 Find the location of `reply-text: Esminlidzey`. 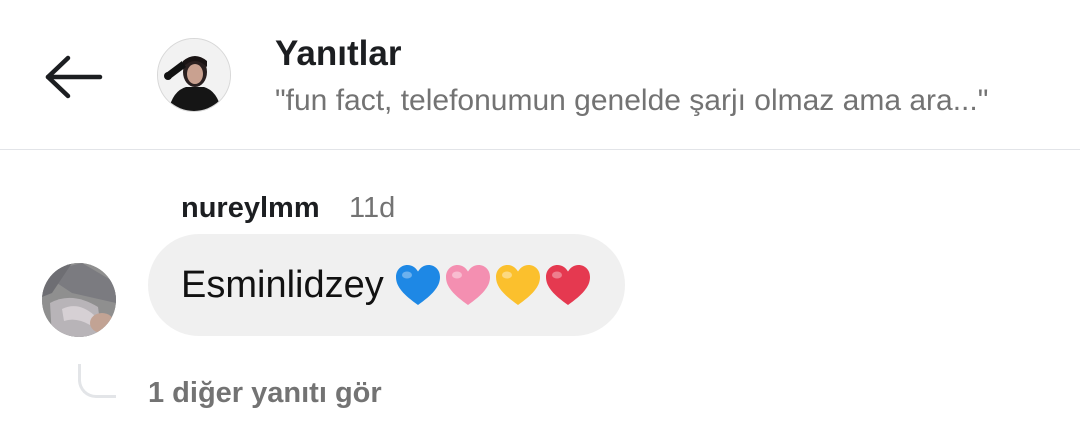

reply-text: Esminlidzey is located at coordinates (282, 284).